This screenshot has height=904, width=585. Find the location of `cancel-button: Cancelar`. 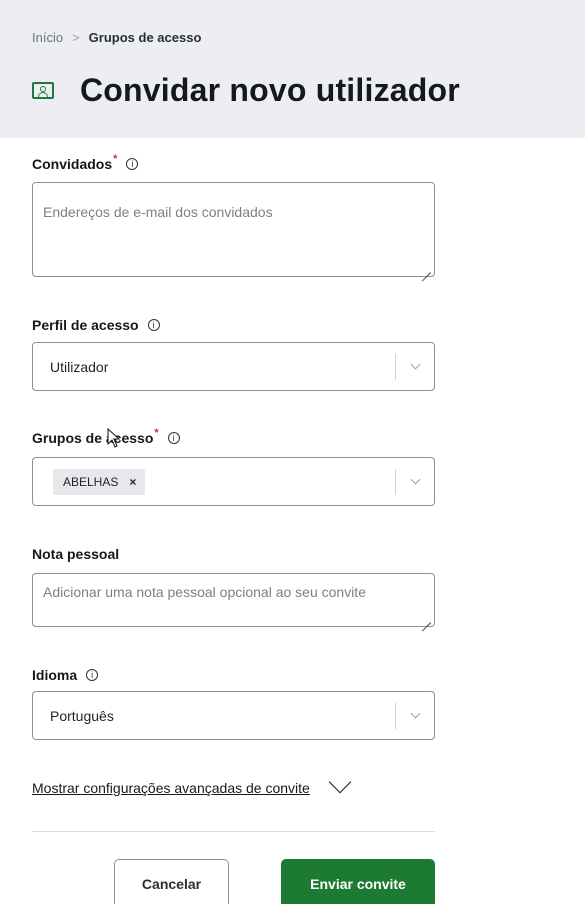

cancel-button: Cancelar is located at coordinates (171, 881).